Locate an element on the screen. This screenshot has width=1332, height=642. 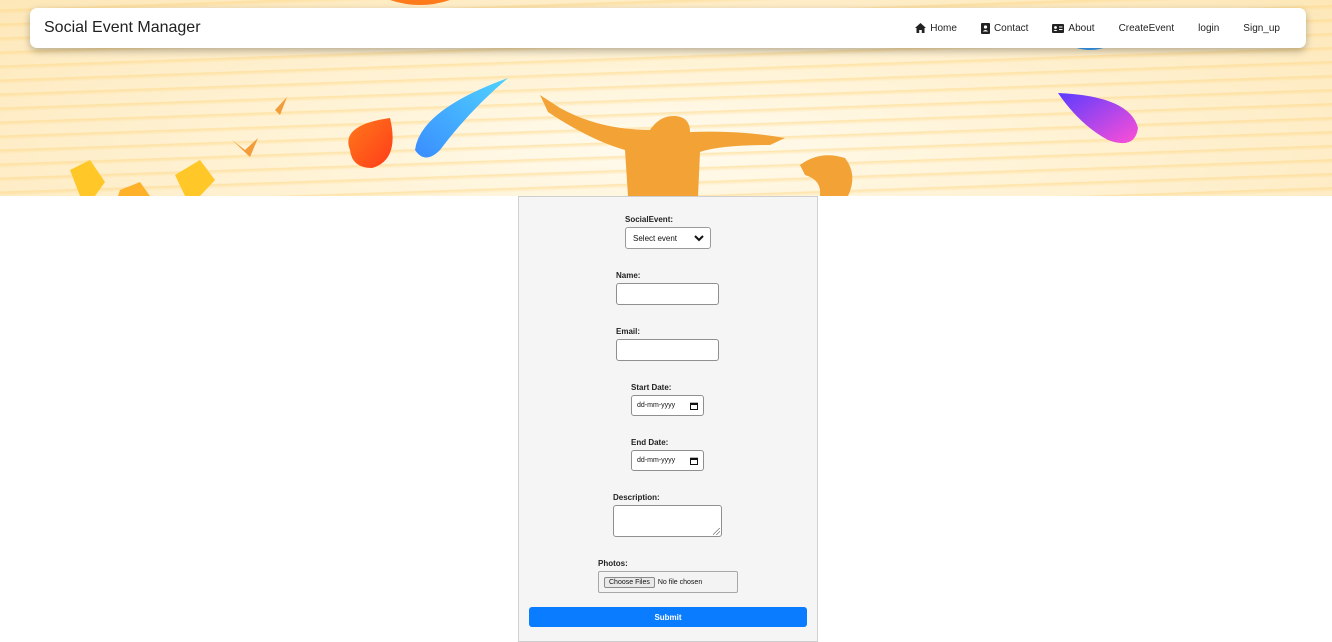
file-status-text: No file chosen is located at coordinates (680, 582).